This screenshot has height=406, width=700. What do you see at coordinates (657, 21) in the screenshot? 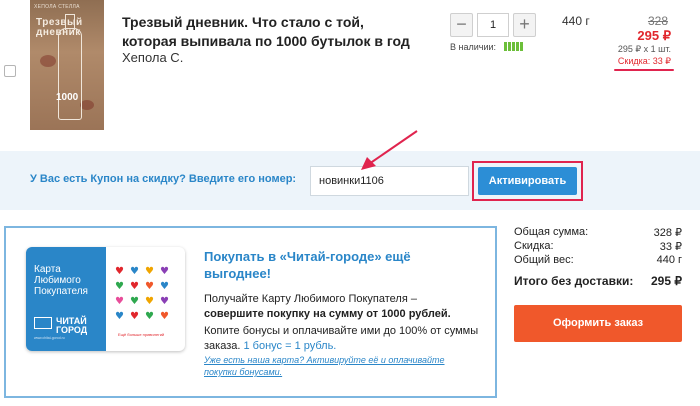
I see `old-price: 328` at bounding box center [657, 21].